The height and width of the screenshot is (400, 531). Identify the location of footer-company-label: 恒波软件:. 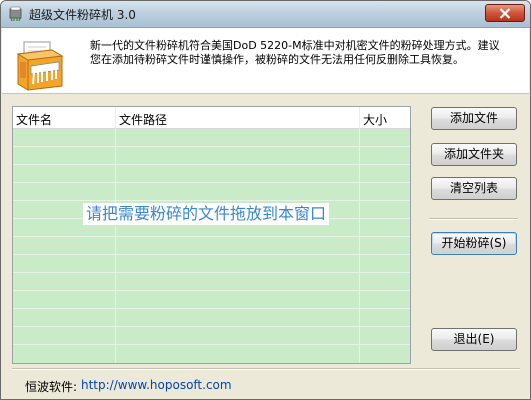
(51, 387).